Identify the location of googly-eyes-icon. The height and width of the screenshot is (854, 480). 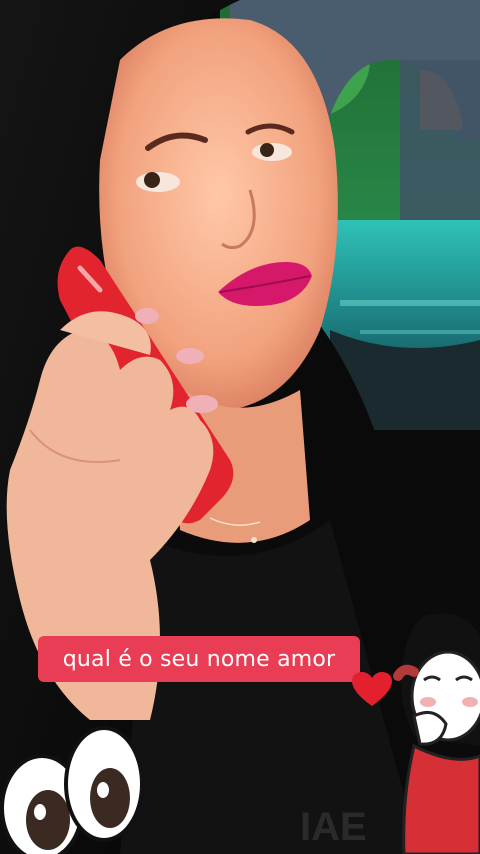
(72, 790).